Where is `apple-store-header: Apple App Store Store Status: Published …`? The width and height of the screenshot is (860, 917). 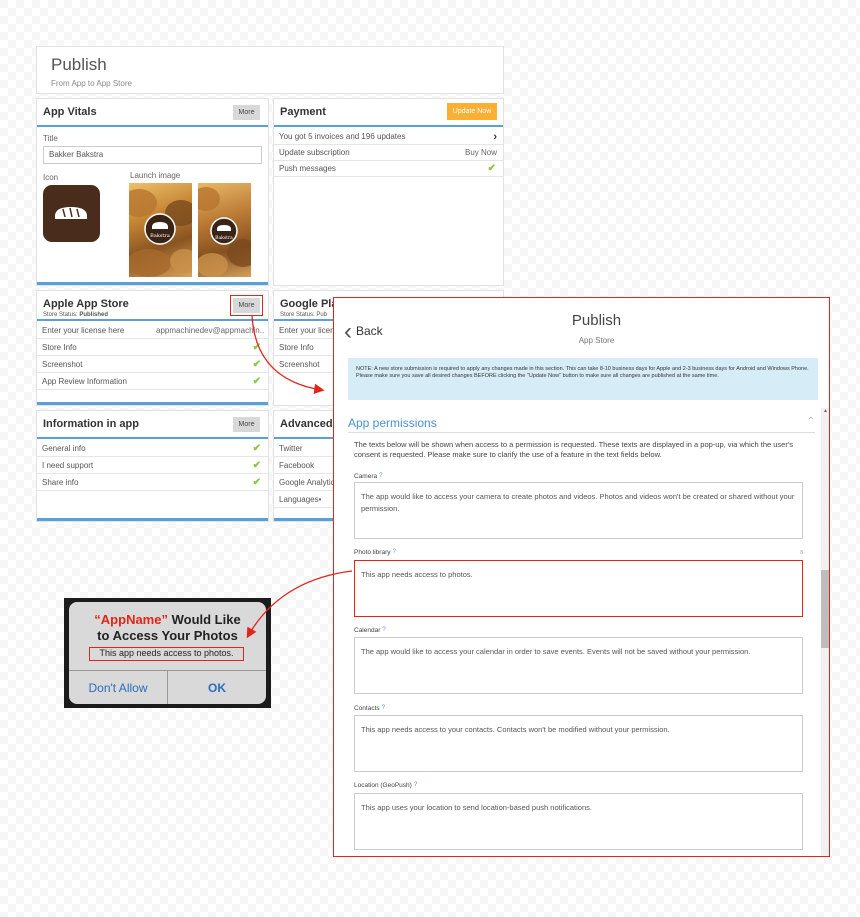
apple-store-header: Apple App Store Store Status: Published … is located at coordinates (152, 306).